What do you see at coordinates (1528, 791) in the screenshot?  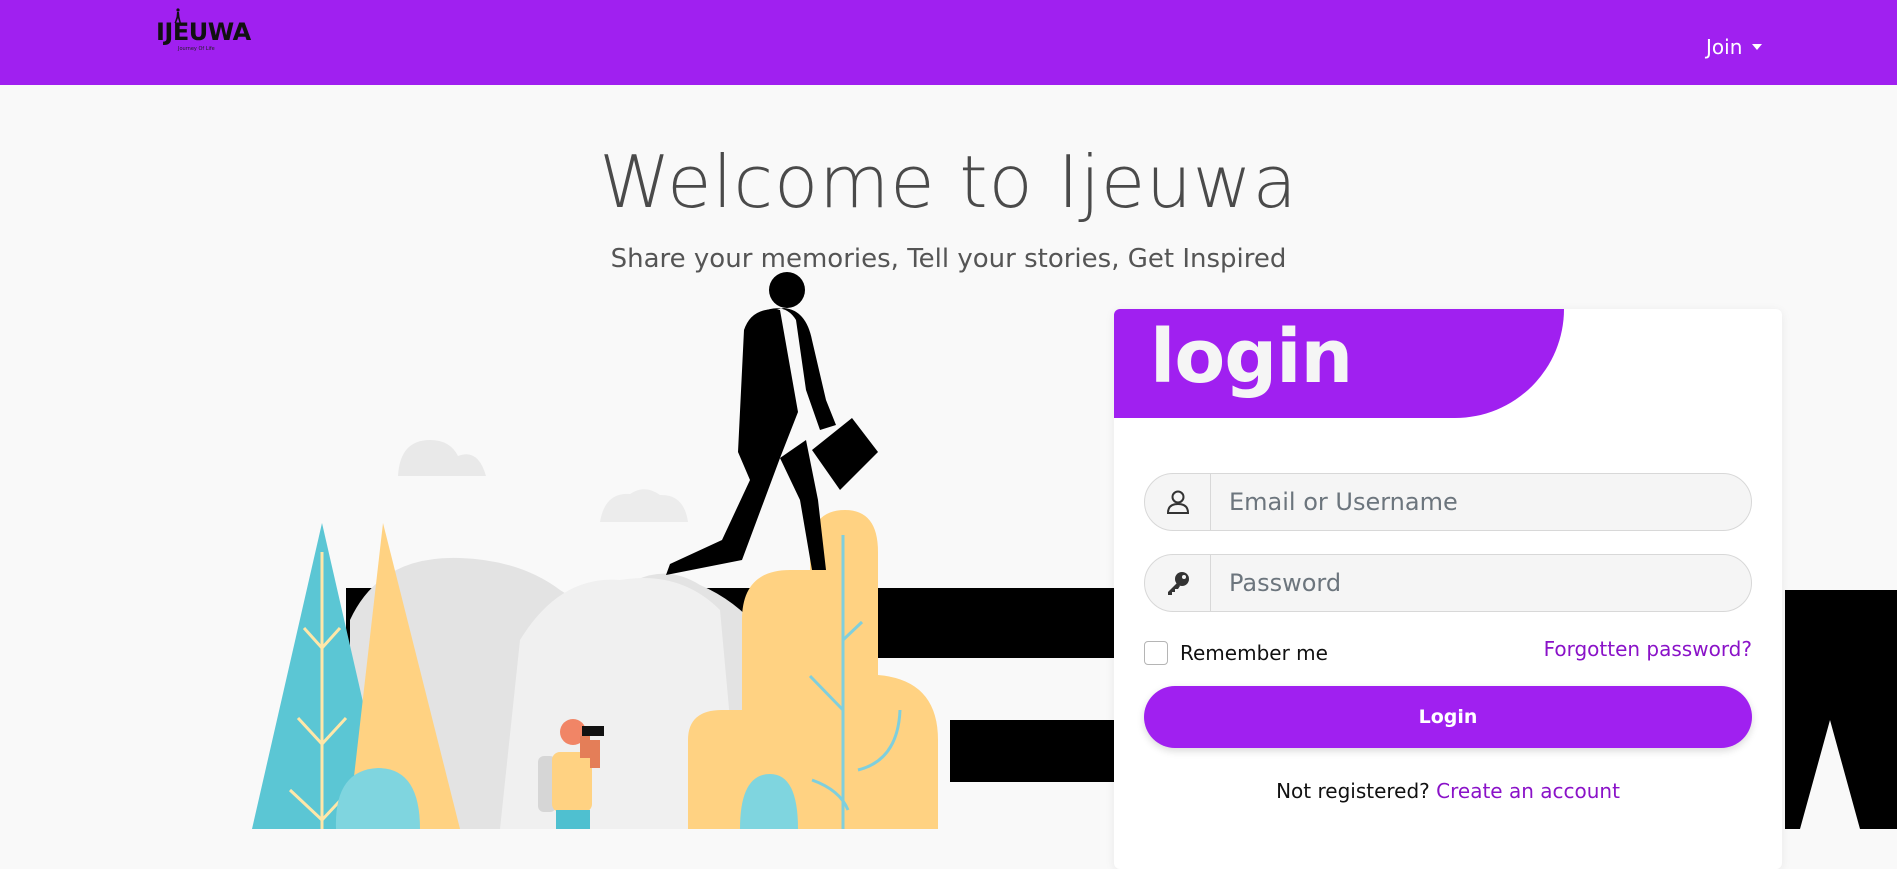 I see `create-account-link: Create an account` at bounding box center [1528, 791].